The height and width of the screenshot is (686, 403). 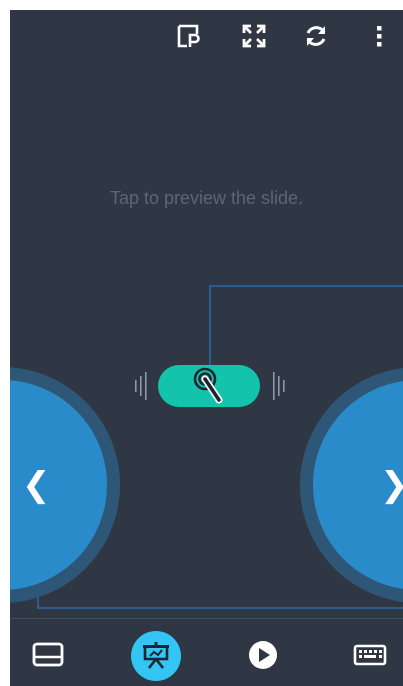 I want to click on laser-pointer-button, so click(x=209, y=386).